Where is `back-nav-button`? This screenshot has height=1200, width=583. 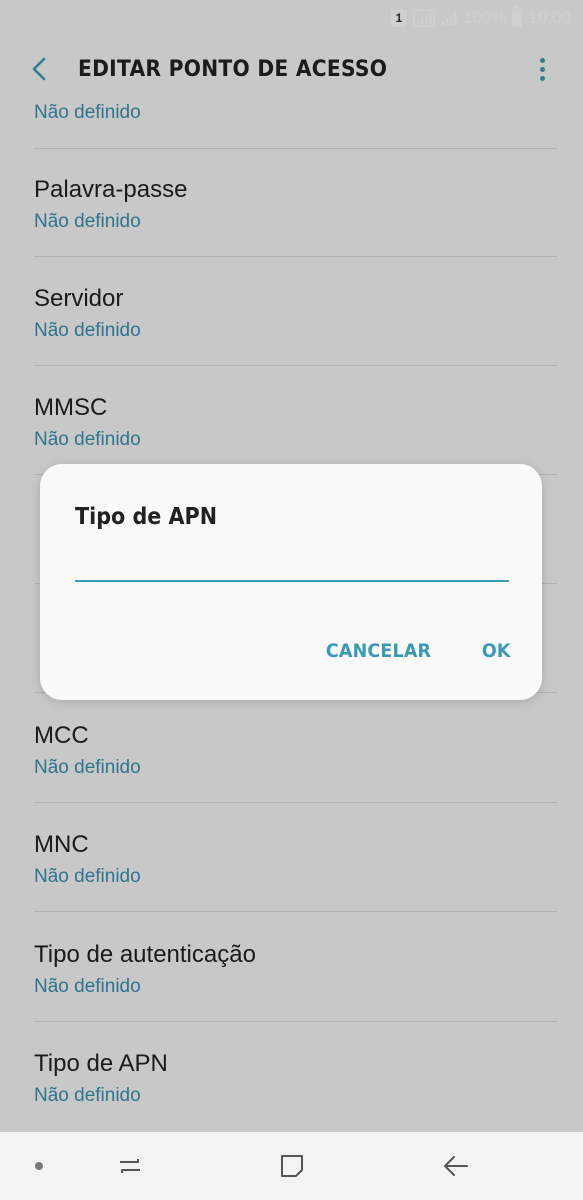 back-nav-button is located at coordinates (456, 1166).